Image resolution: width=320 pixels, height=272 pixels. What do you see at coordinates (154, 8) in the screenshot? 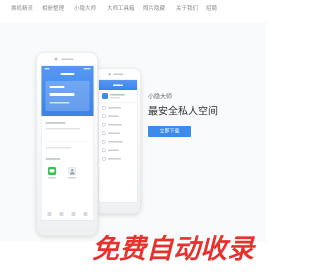
I see `nav-item-photo-hide: 照片隐藏` at bounding box center [154, 8].